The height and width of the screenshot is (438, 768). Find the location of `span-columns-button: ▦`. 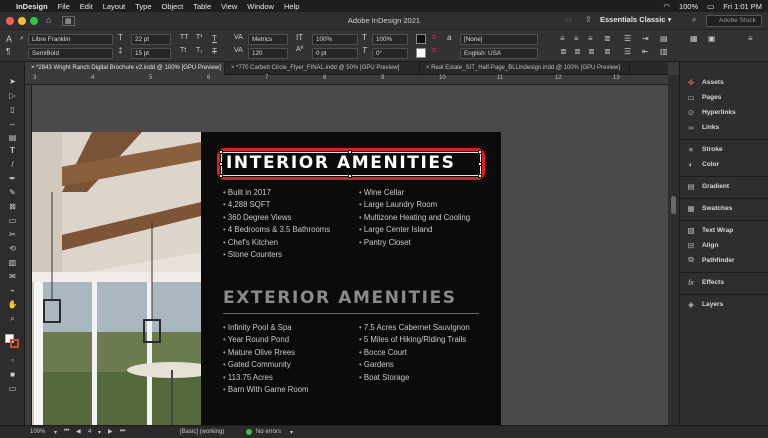

span-columns-button: ▦ is located at coordinates (694, 38).